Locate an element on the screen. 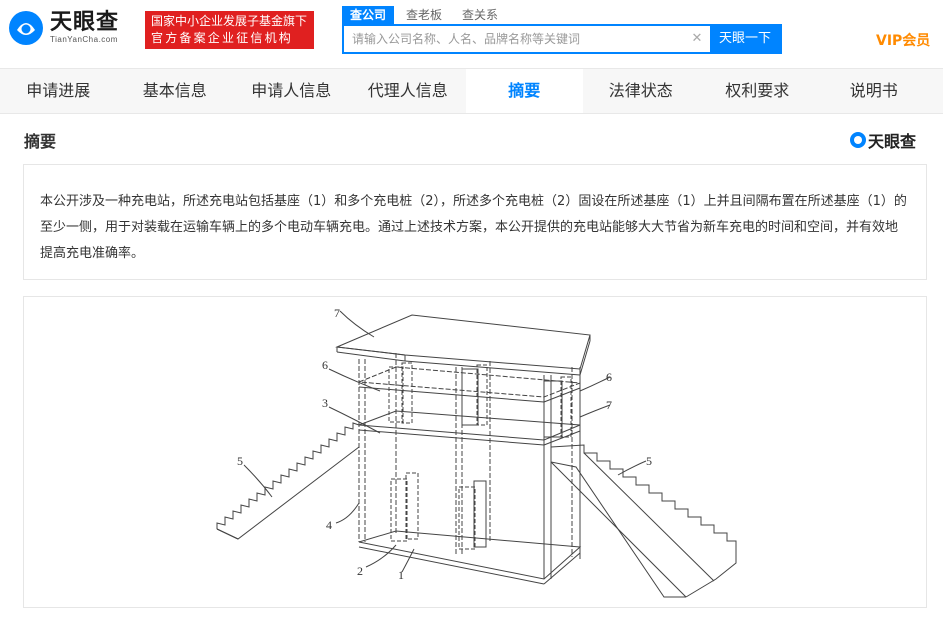 This screenshot has width=943, height=620. badge-line-2: 官方备案企业征信机构 is located at coordinates (222, 38).